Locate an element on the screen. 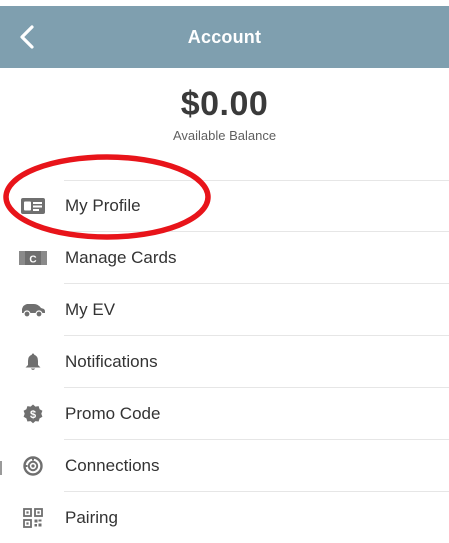 Image resolution: width=449 pixels, height=543 pixels. profile-card-icon is located at coordinates (33, 206).